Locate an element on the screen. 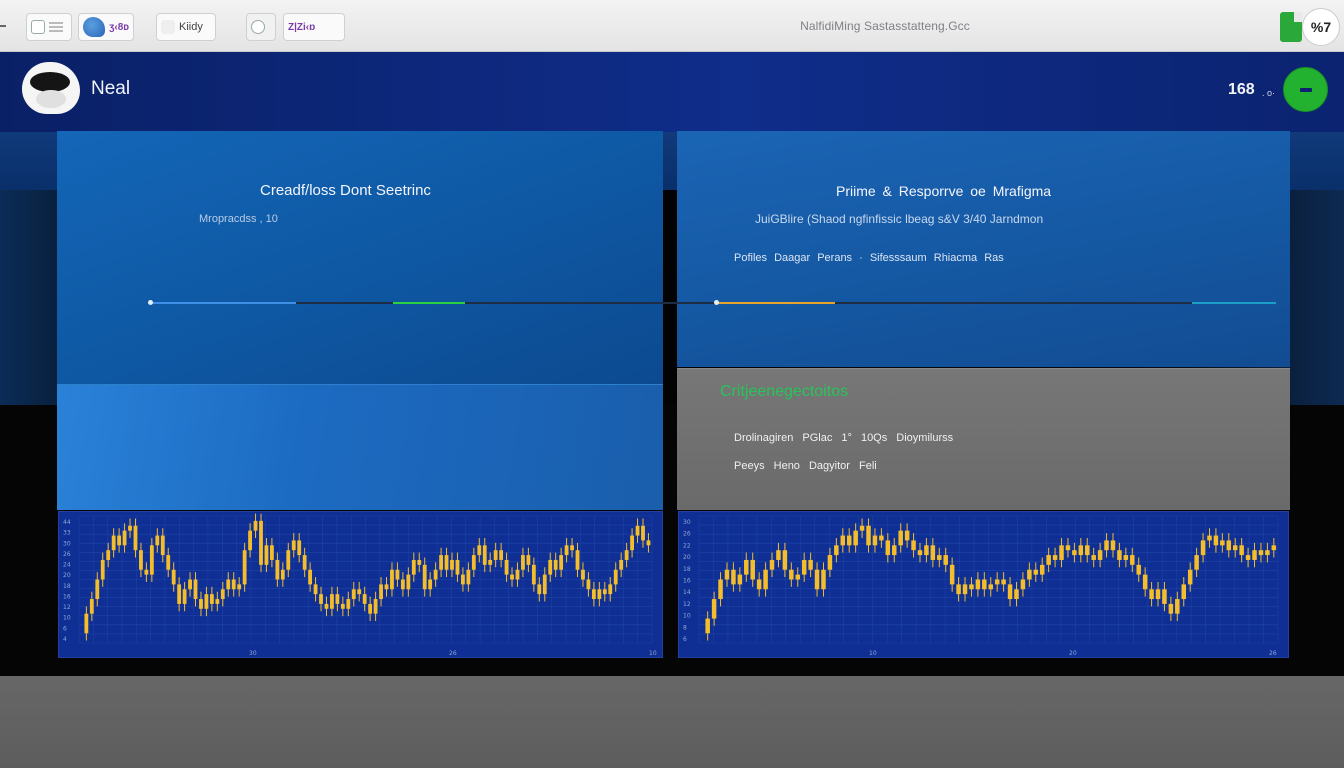  progress-timeline is located at coordinates (712, 302).